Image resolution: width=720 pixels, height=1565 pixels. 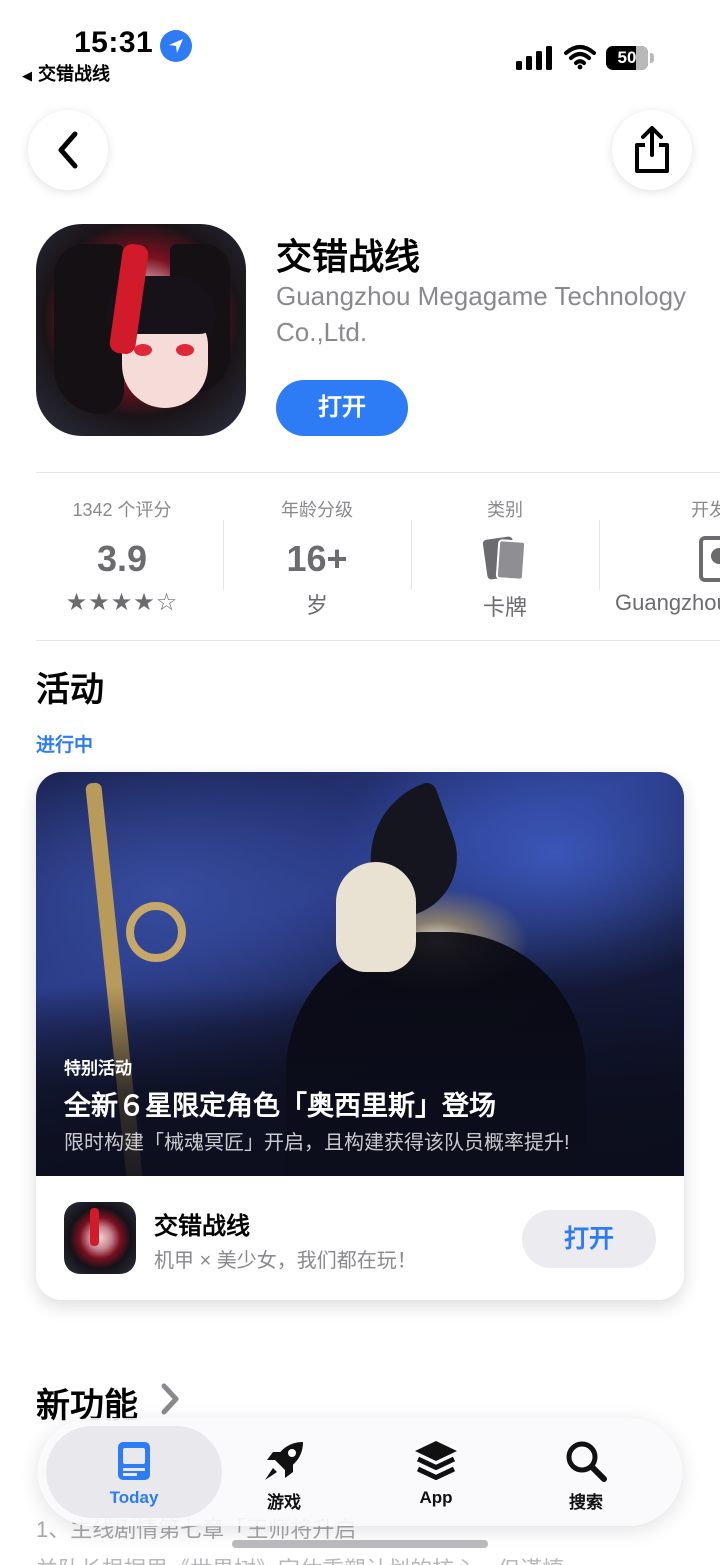 I want to click on category-info: 类别 卡牌, so click(x=505, y=559).